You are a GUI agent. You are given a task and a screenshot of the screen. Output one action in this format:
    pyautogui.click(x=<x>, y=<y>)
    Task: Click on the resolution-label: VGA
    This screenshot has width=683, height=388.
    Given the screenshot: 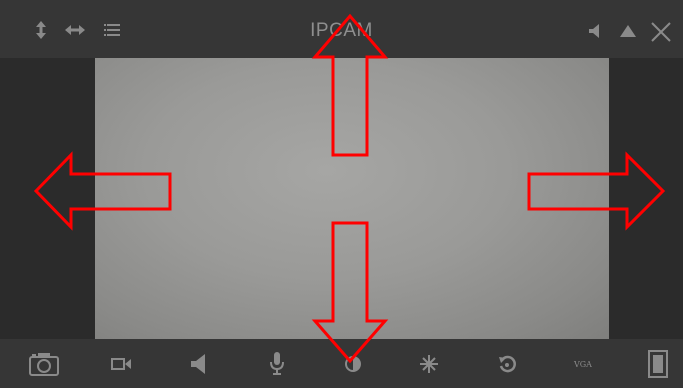 What is the action you would take?
    pyautogui.click(x=583, y=364)
    